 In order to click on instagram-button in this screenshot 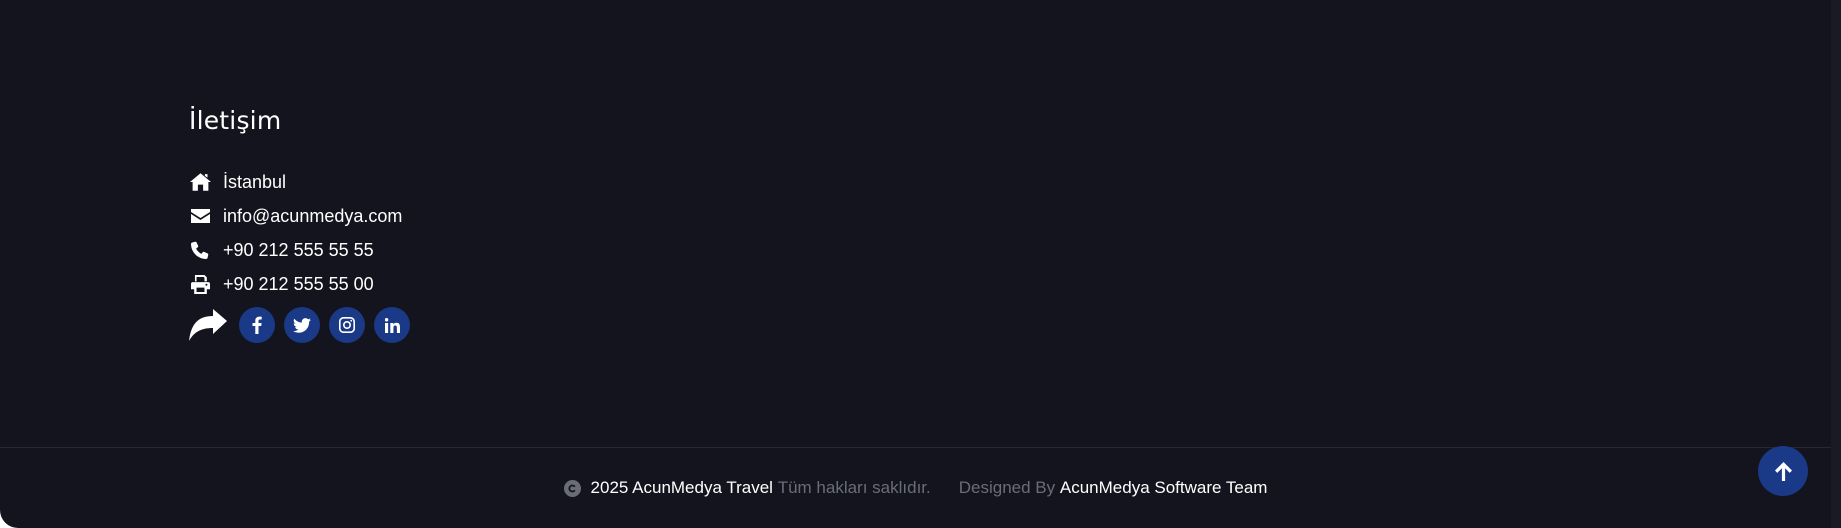, I will do `click(347, 325)`.